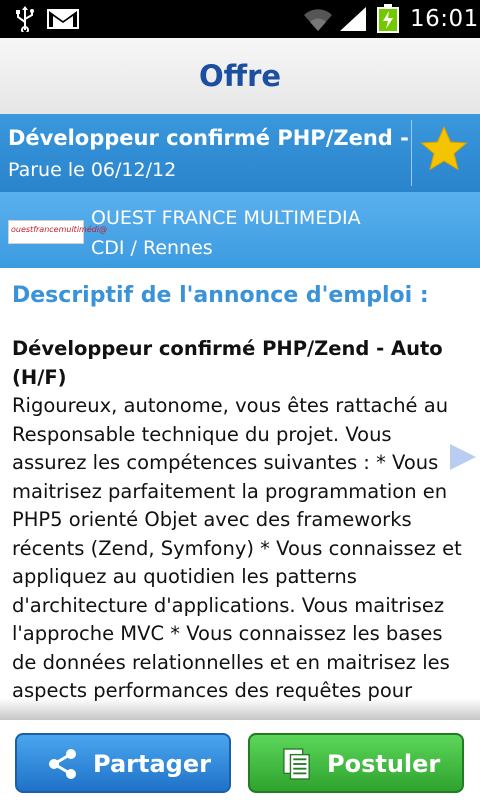 This screenshot has width=480, height=800. I want to click on scroll-fade, so click(240, 709).